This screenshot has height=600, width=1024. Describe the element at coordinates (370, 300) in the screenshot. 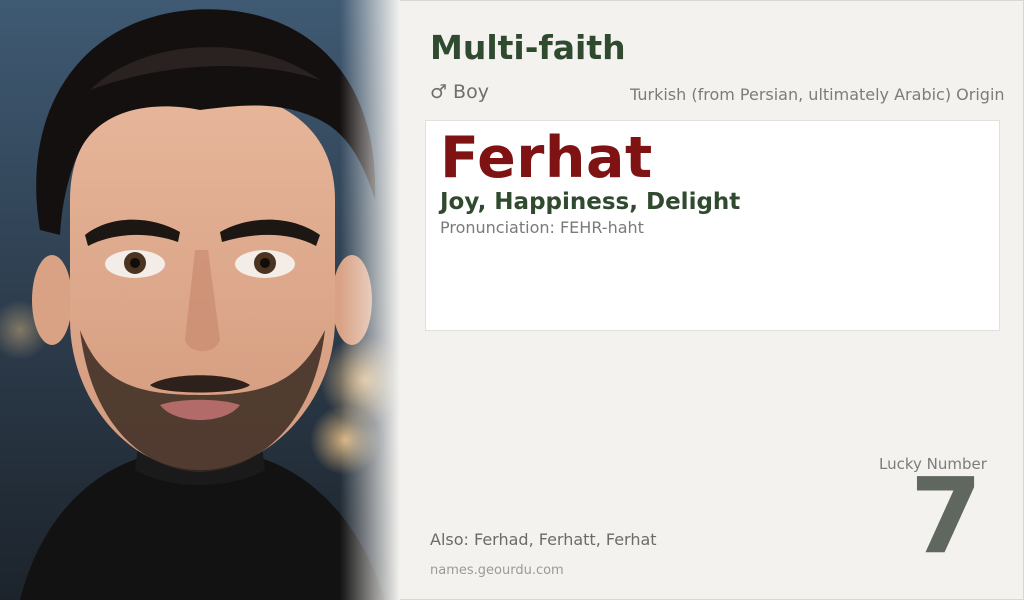

I see `portrait-fade` at that location.